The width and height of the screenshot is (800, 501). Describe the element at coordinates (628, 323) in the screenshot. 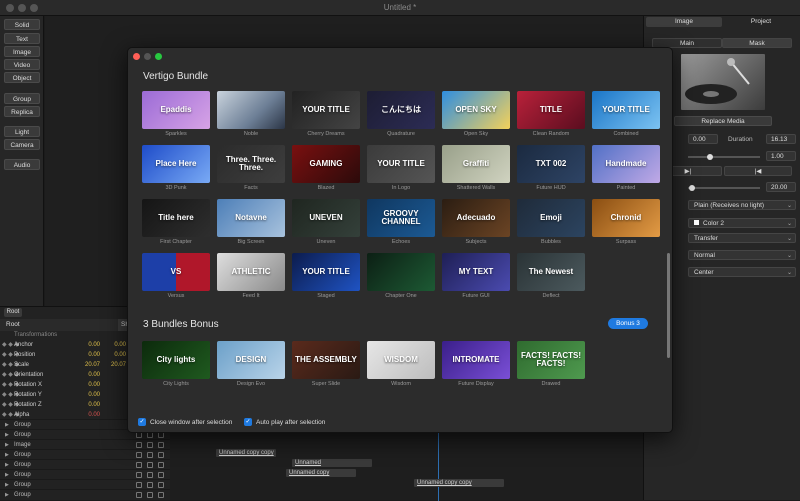

I see `bonus-badge: Bonus 3` at that location.